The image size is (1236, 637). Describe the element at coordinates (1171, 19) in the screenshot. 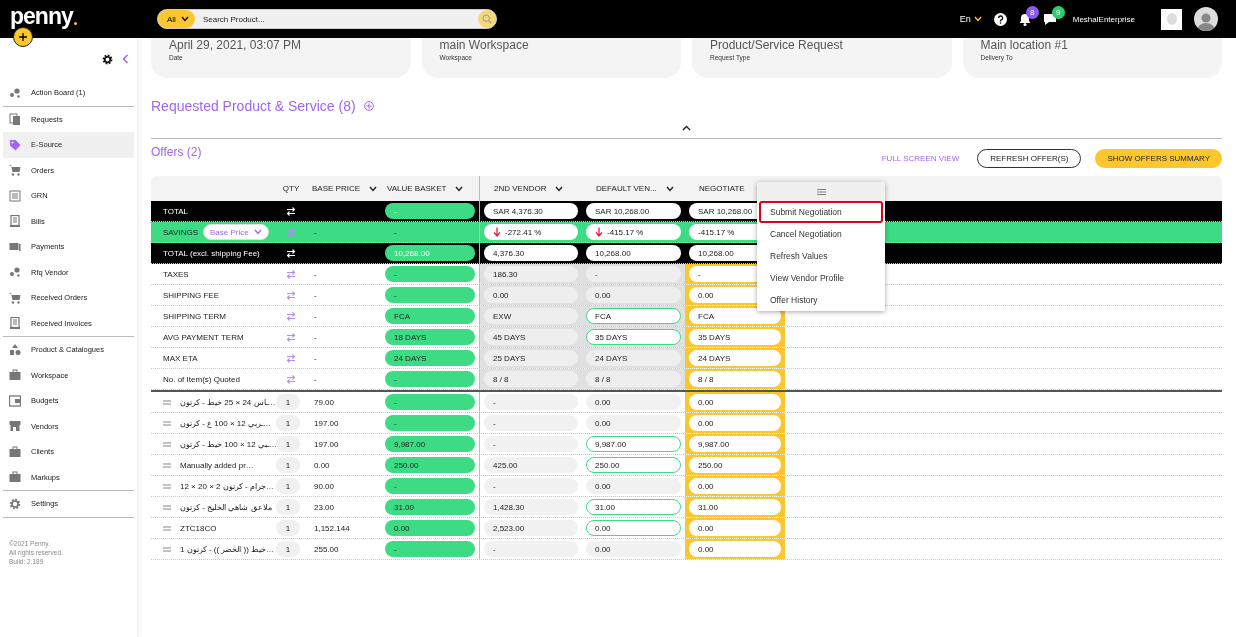

I see `company-logo` at that location.